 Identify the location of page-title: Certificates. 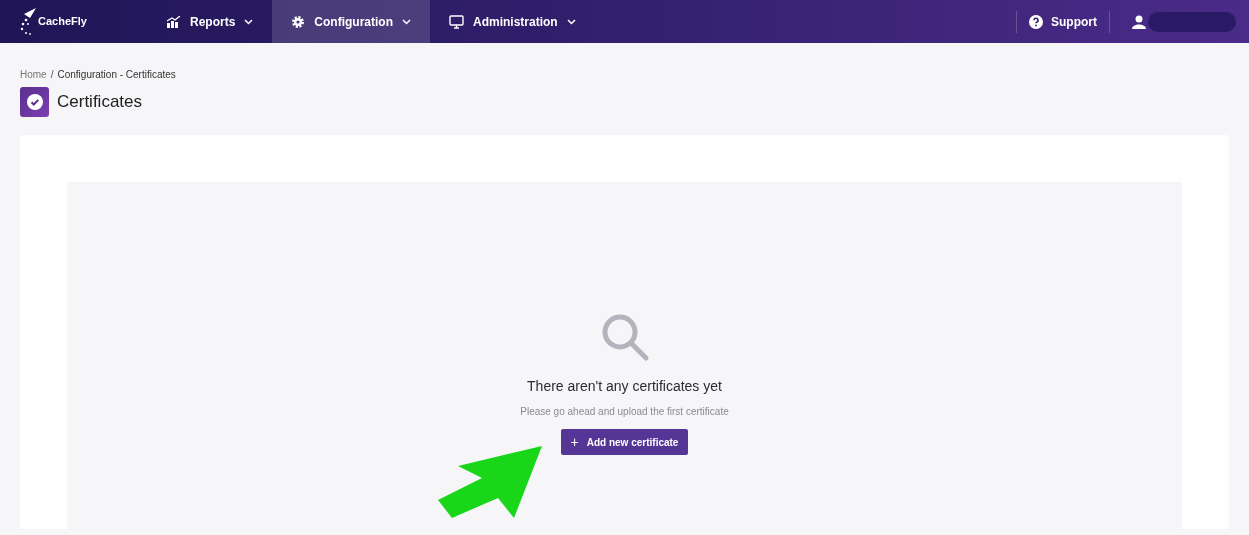
(100, 102).